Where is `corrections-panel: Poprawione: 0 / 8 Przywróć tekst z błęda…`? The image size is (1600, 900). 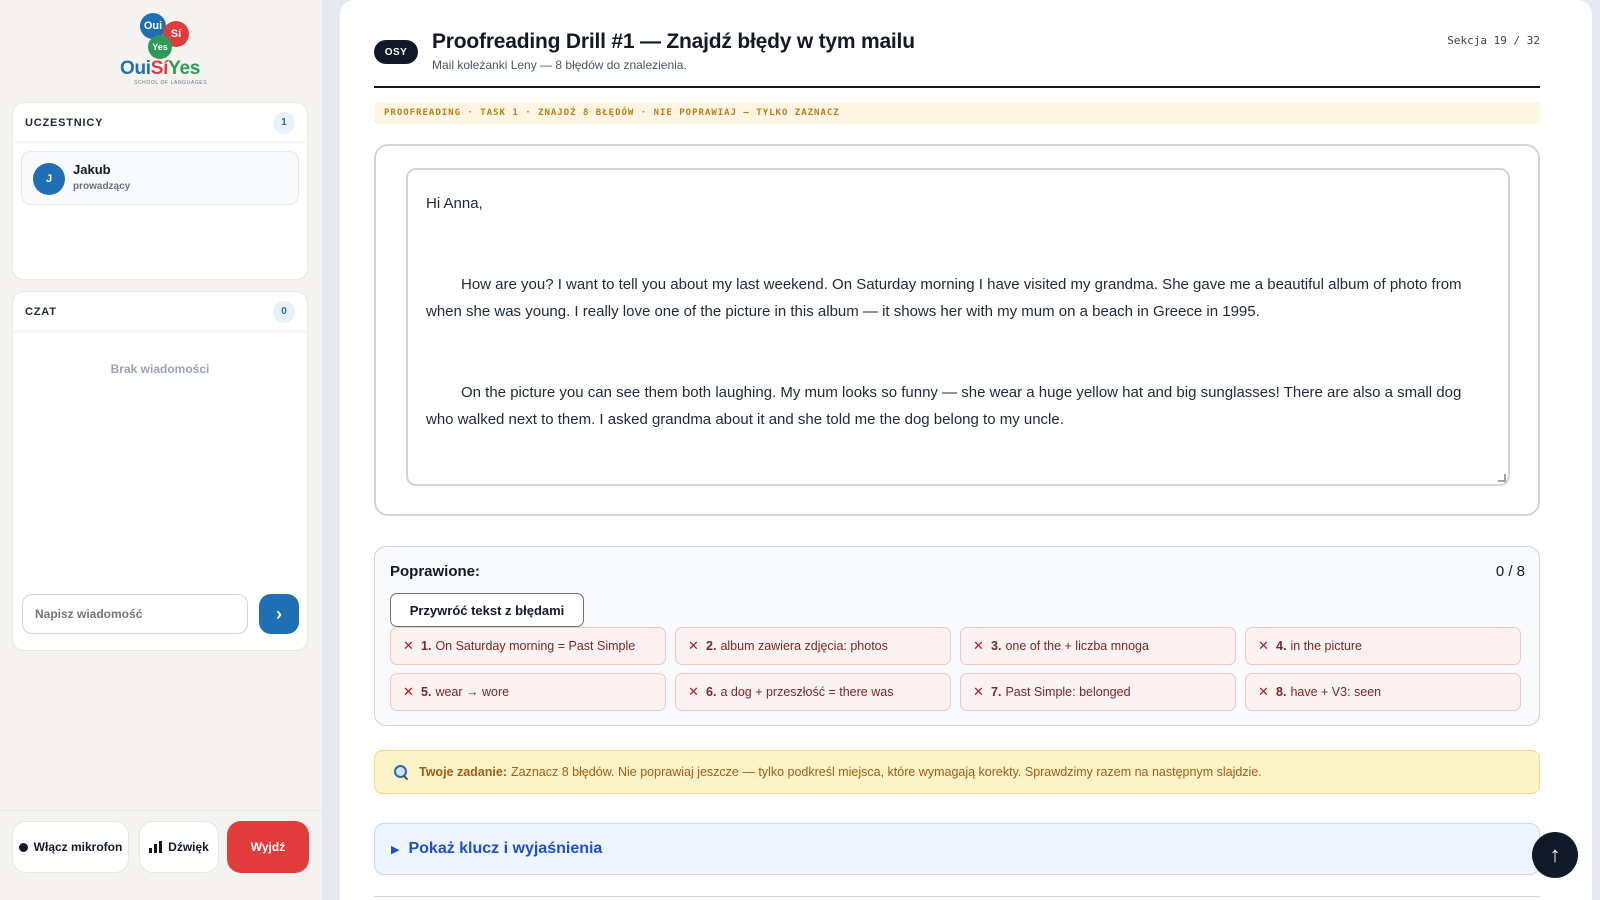
corrections-panel: Poprawione: 0 / 8 Przywróć tekst z błęda… is located at coordinates (957, 636).